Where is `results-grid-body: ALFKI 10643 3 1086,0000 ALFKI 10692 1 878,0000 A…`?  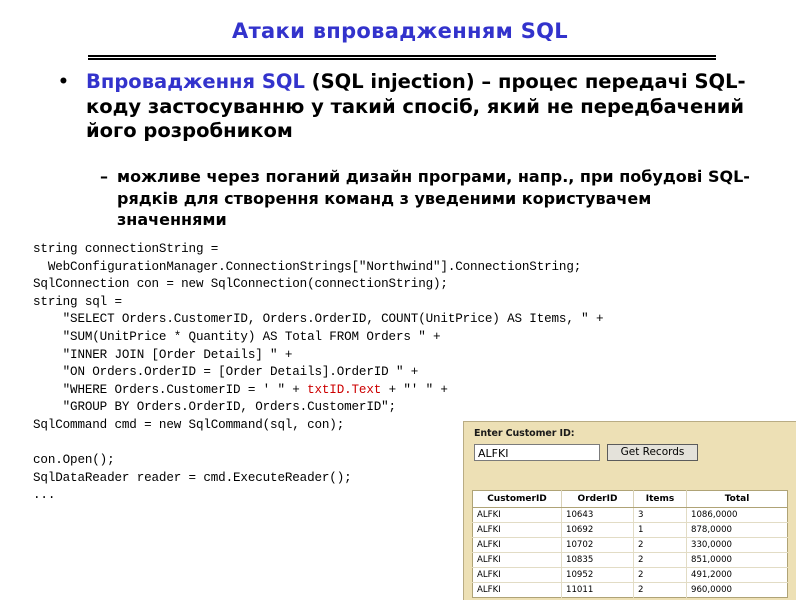
results-grid-body: ALFKI 10643 3 1086,0000 ALFKI 10692 1 878,0000 A… is located at coordinates (630, 552).